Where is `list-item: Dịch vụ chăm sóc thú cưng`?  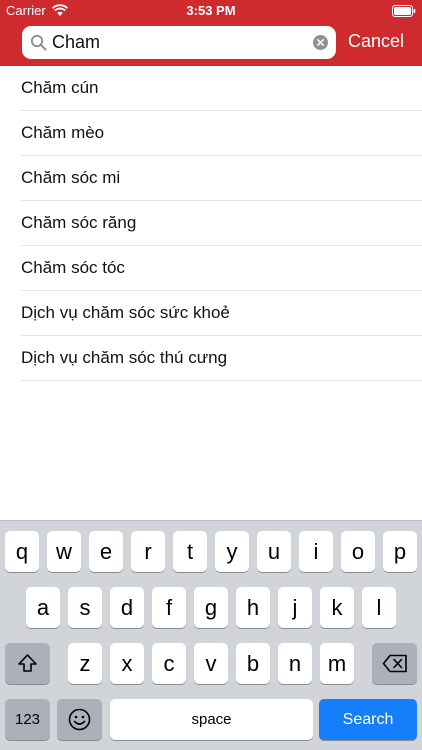 list-item: Dịch vụ chăm sóc thú cưng is located at coordinates (211, 358).